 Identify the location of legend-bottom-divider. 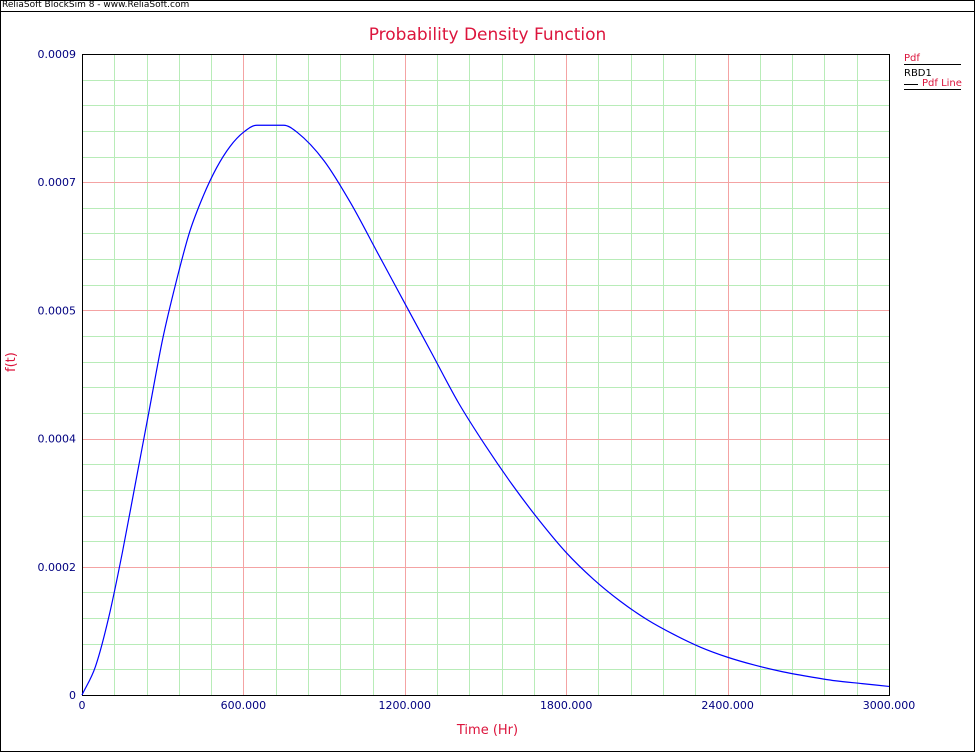
(932, 89).